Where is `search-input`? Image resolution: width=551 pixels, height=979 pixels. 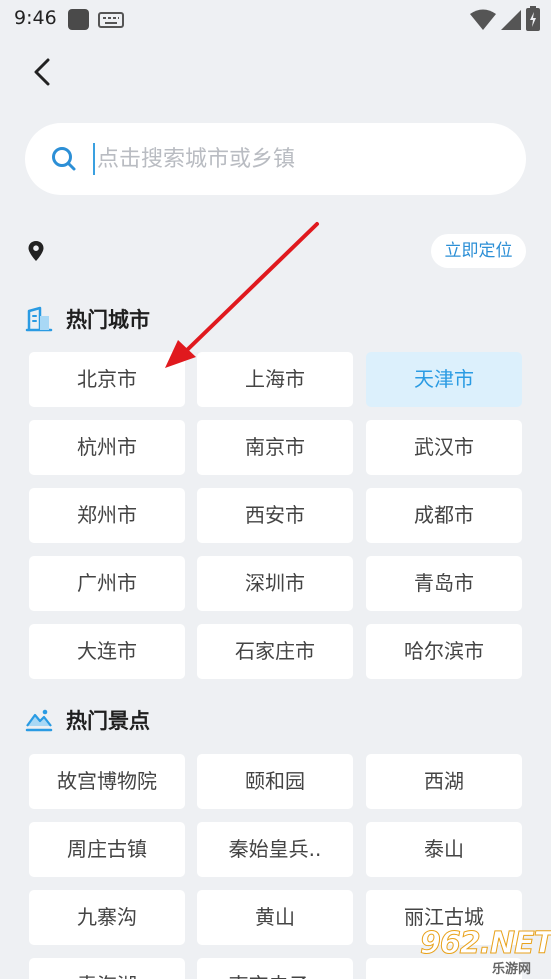
search-input is located at coordinates (297, 159).